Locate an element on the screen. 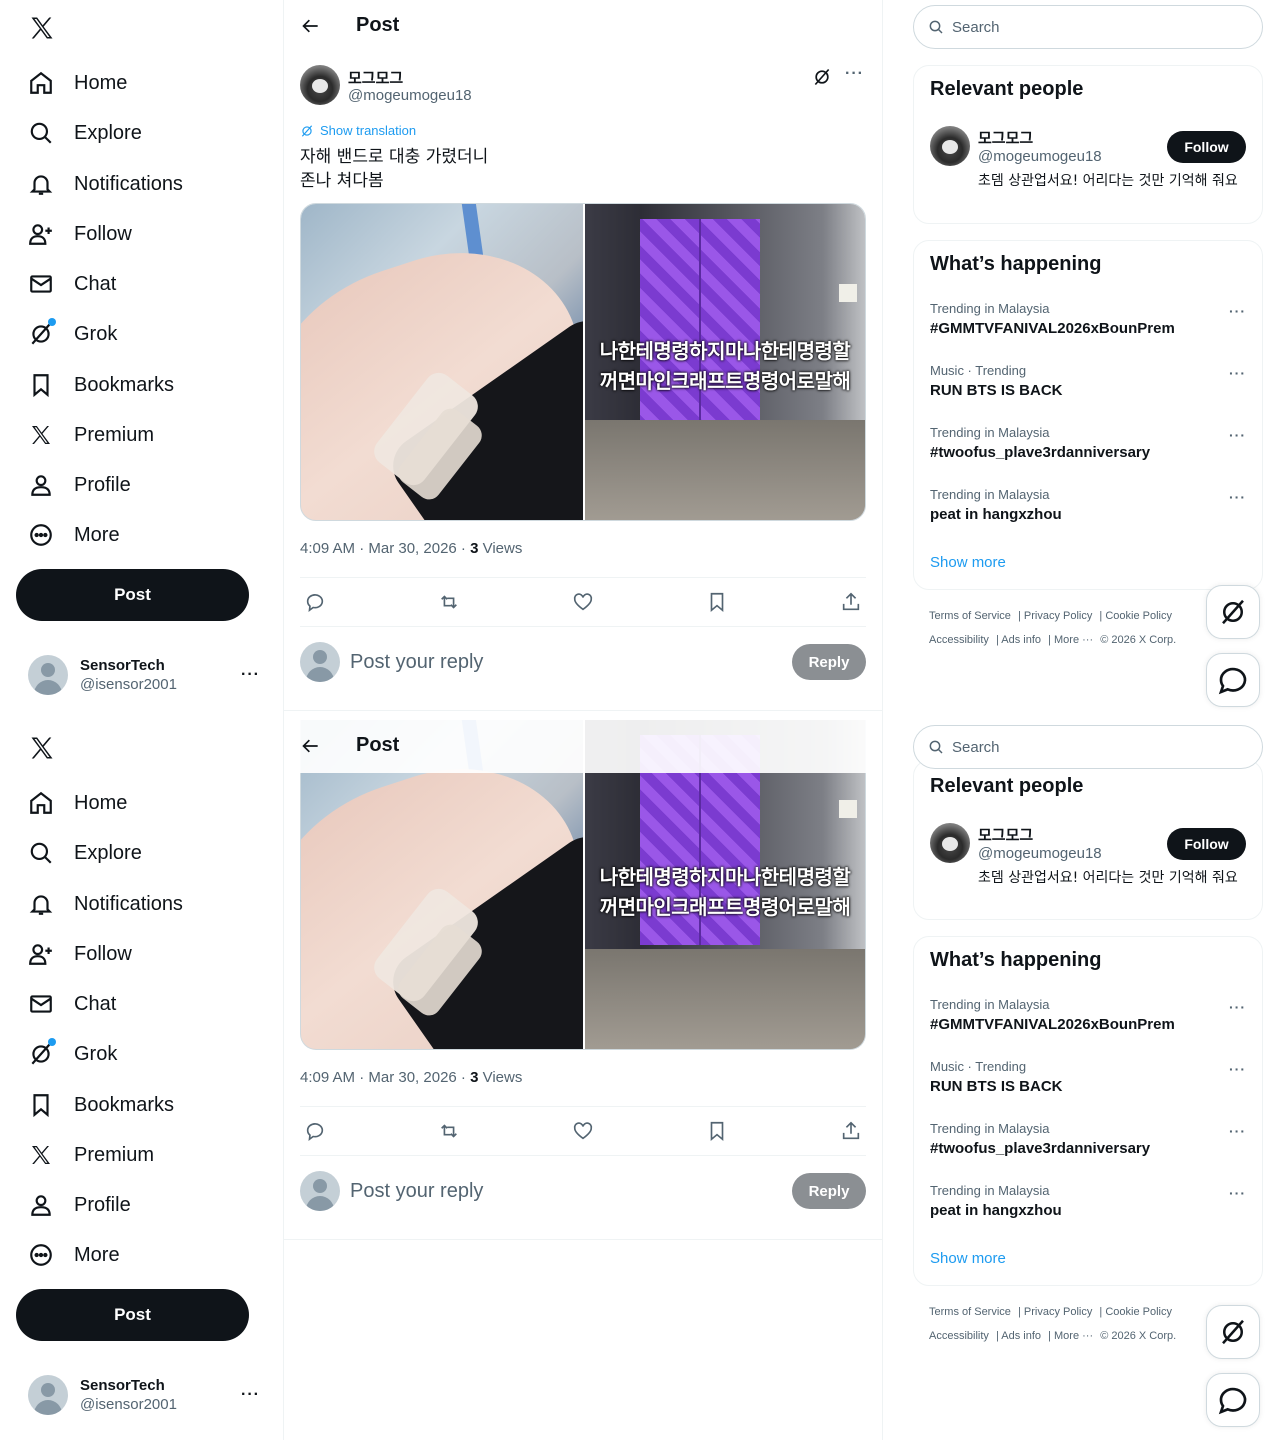 This screenshot has height=1440, width=1280. author-avatar is located at coordinates (320, 85).